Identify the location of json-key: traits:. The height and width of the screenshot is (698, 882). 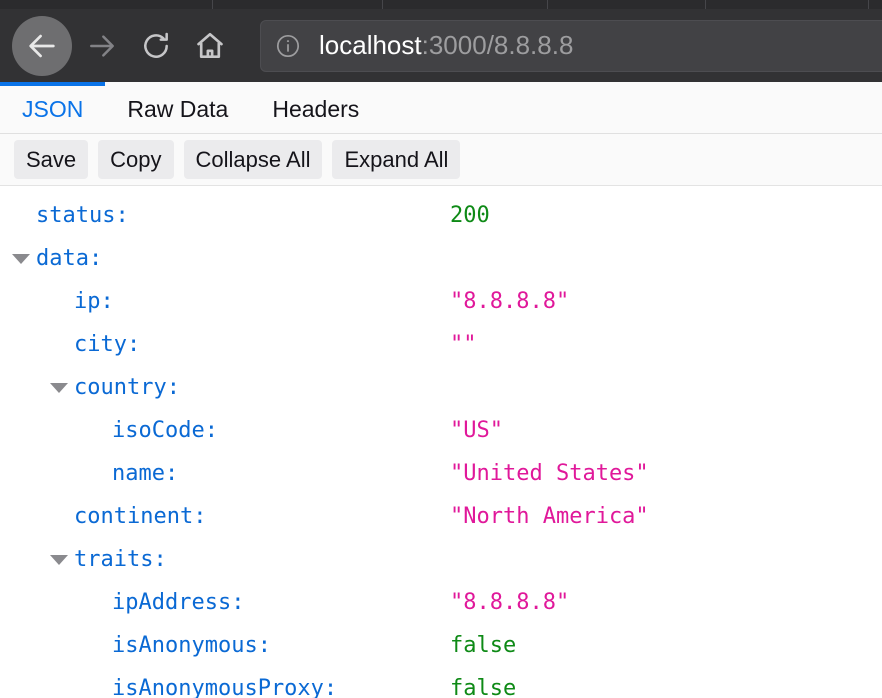
(120, 559).